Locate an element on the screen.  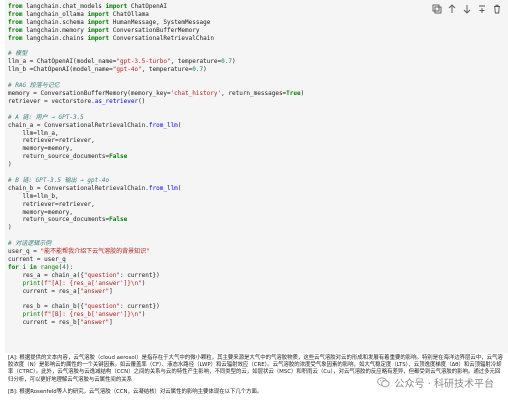
code-token: , return_messages= is located at coordinates (254, 93).